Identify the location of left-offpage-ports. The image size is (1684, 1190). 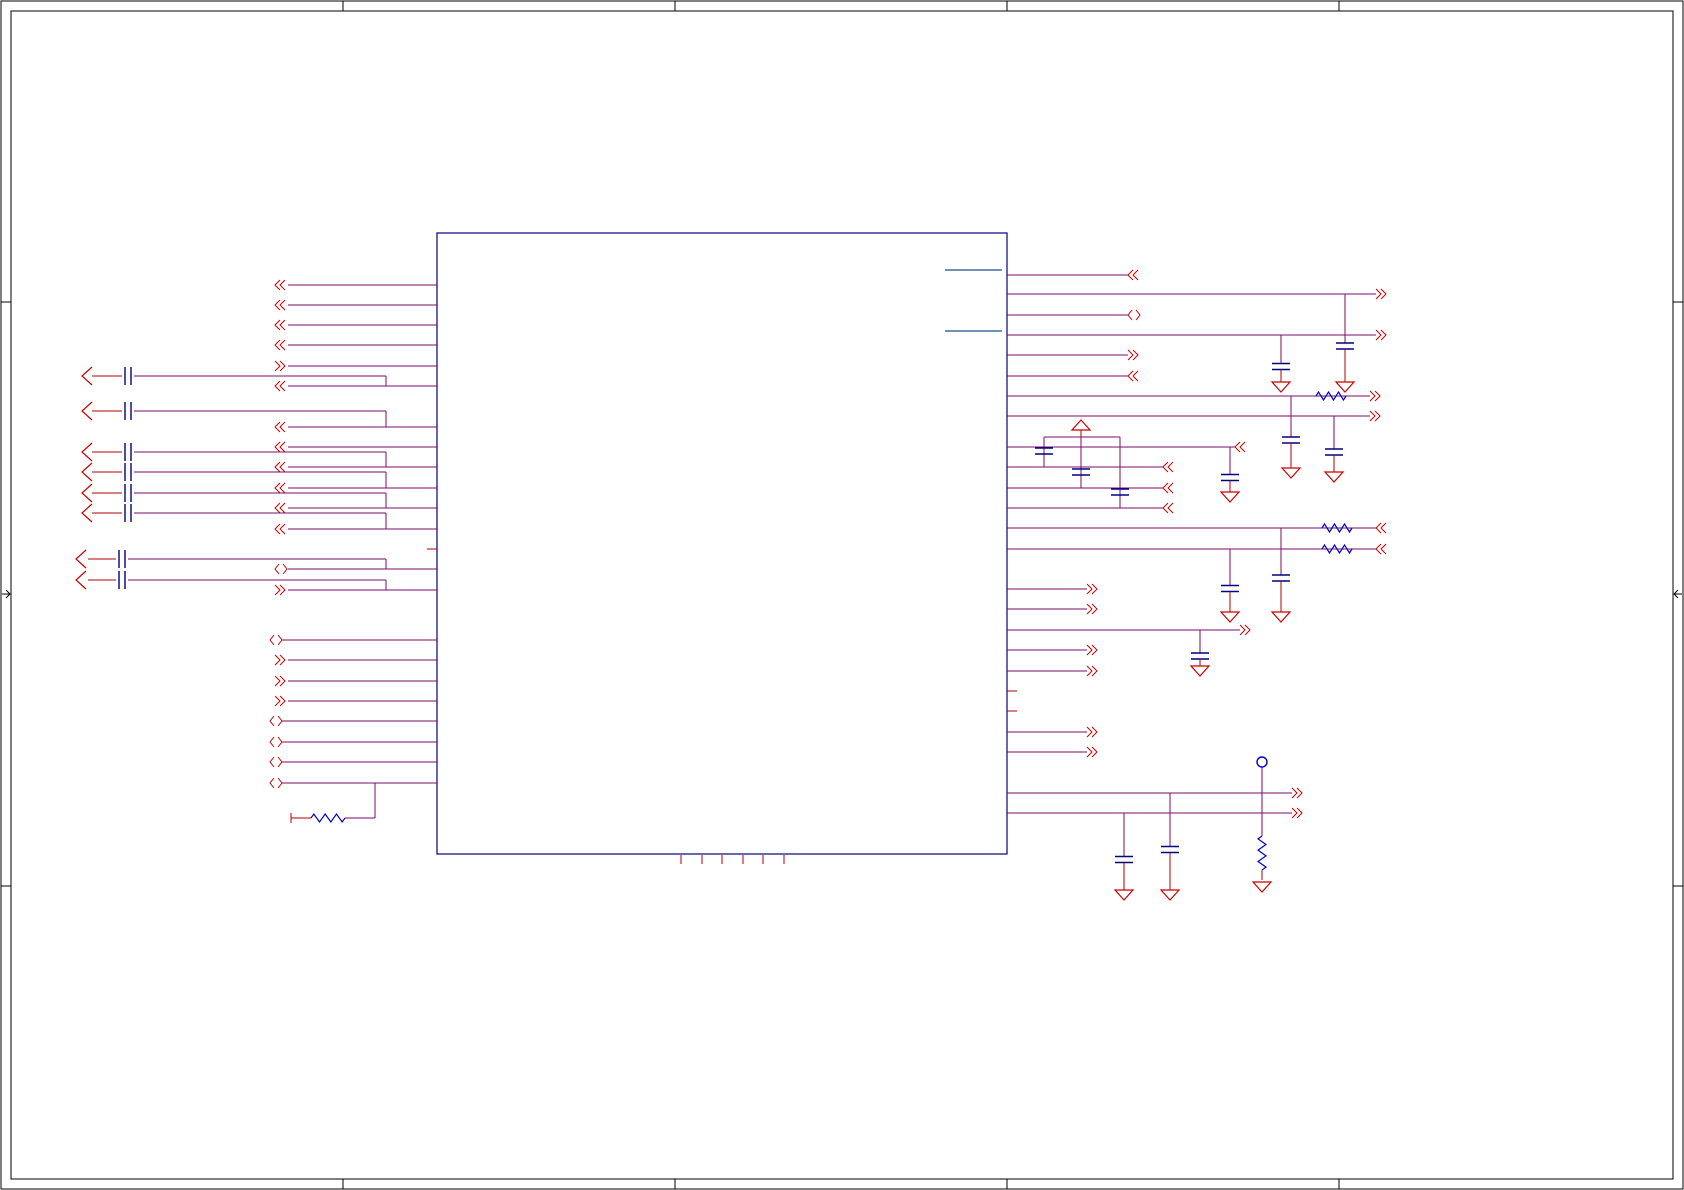
(278, 534).